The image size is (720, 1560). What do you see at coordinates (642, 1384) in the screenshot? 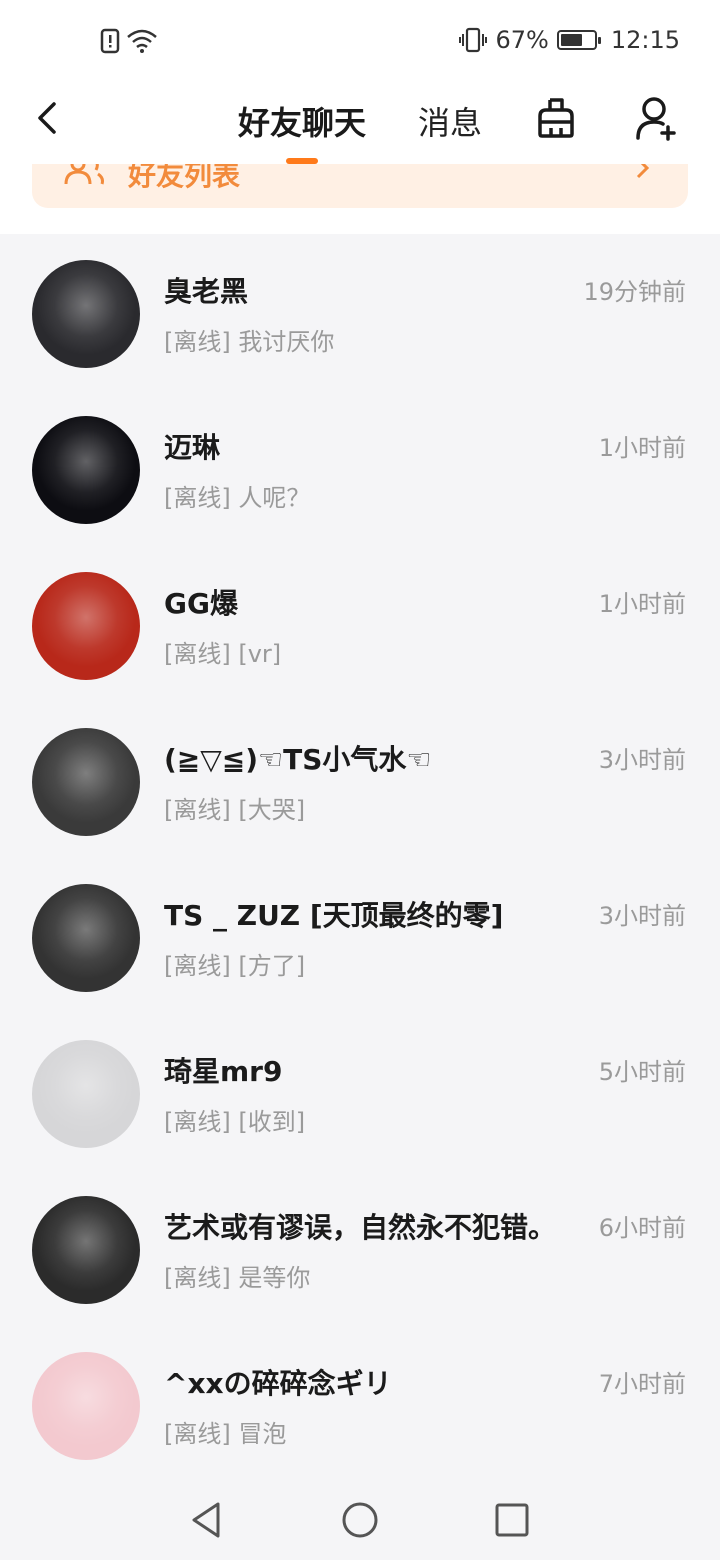
I see `last-message-time: 7小时前` at bounding box center [642, 1384].